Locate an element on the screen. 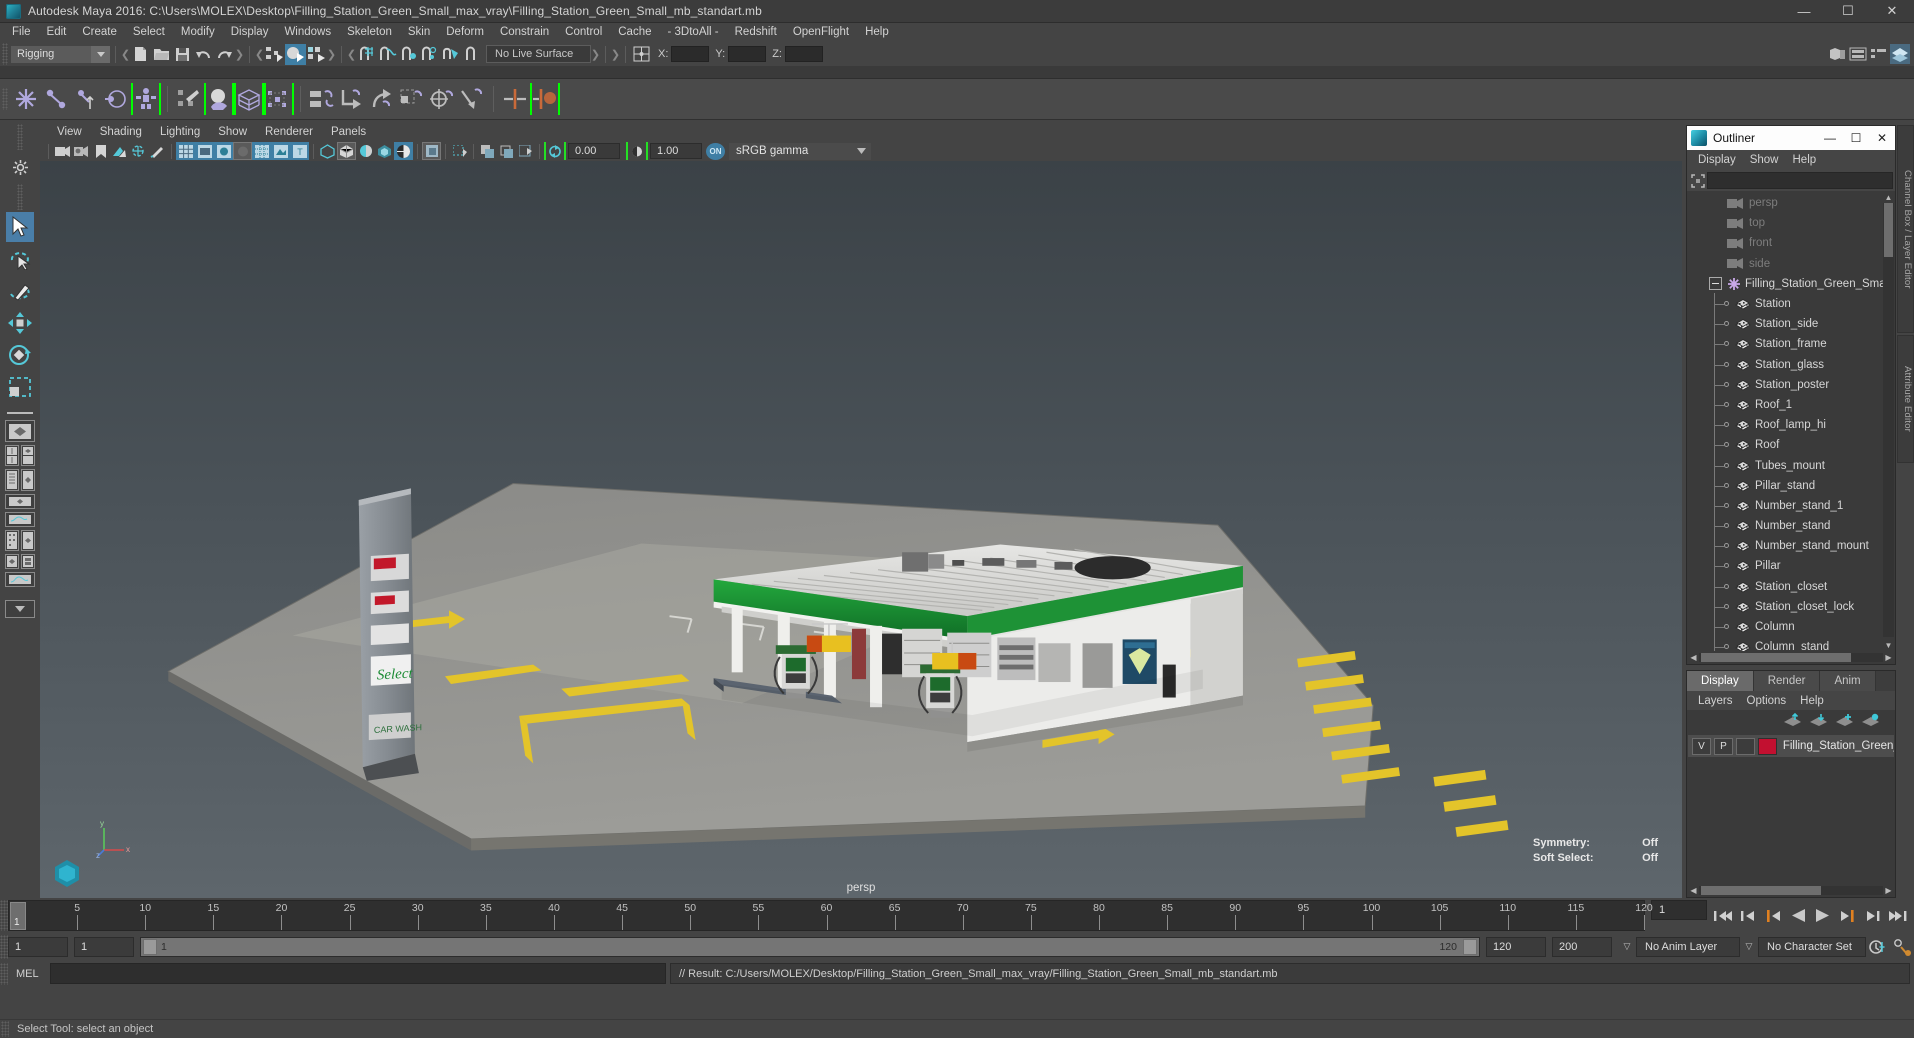  layer-menu-help: Help is located at coordinates (1812, 701).